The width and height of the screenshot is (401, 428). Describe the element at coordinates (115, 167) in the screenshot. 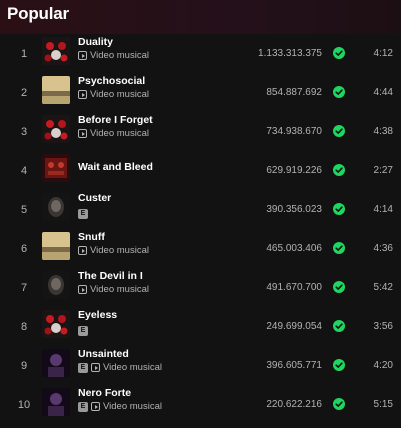

I see `track-title: Wait and Bleed` at that location.